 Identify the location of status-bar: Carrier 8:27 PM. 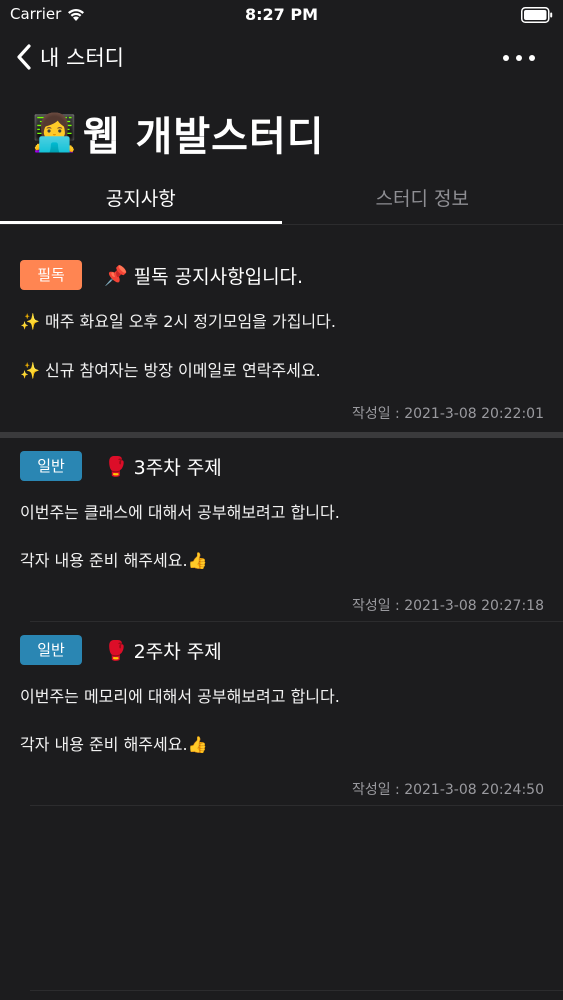
(281, 15).